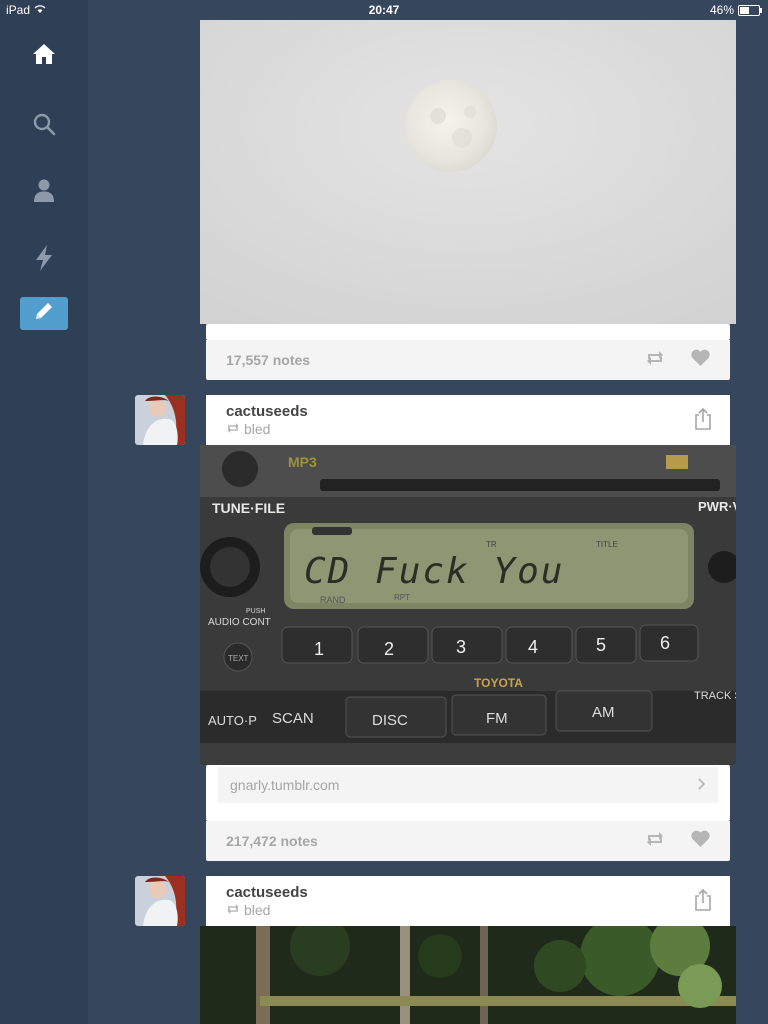 This screenshot has width=768, height=1024. What do you see at coordinates (601, 645) in the screenshot?
I see `preset-5: 5` at bounding box center [601, 645].